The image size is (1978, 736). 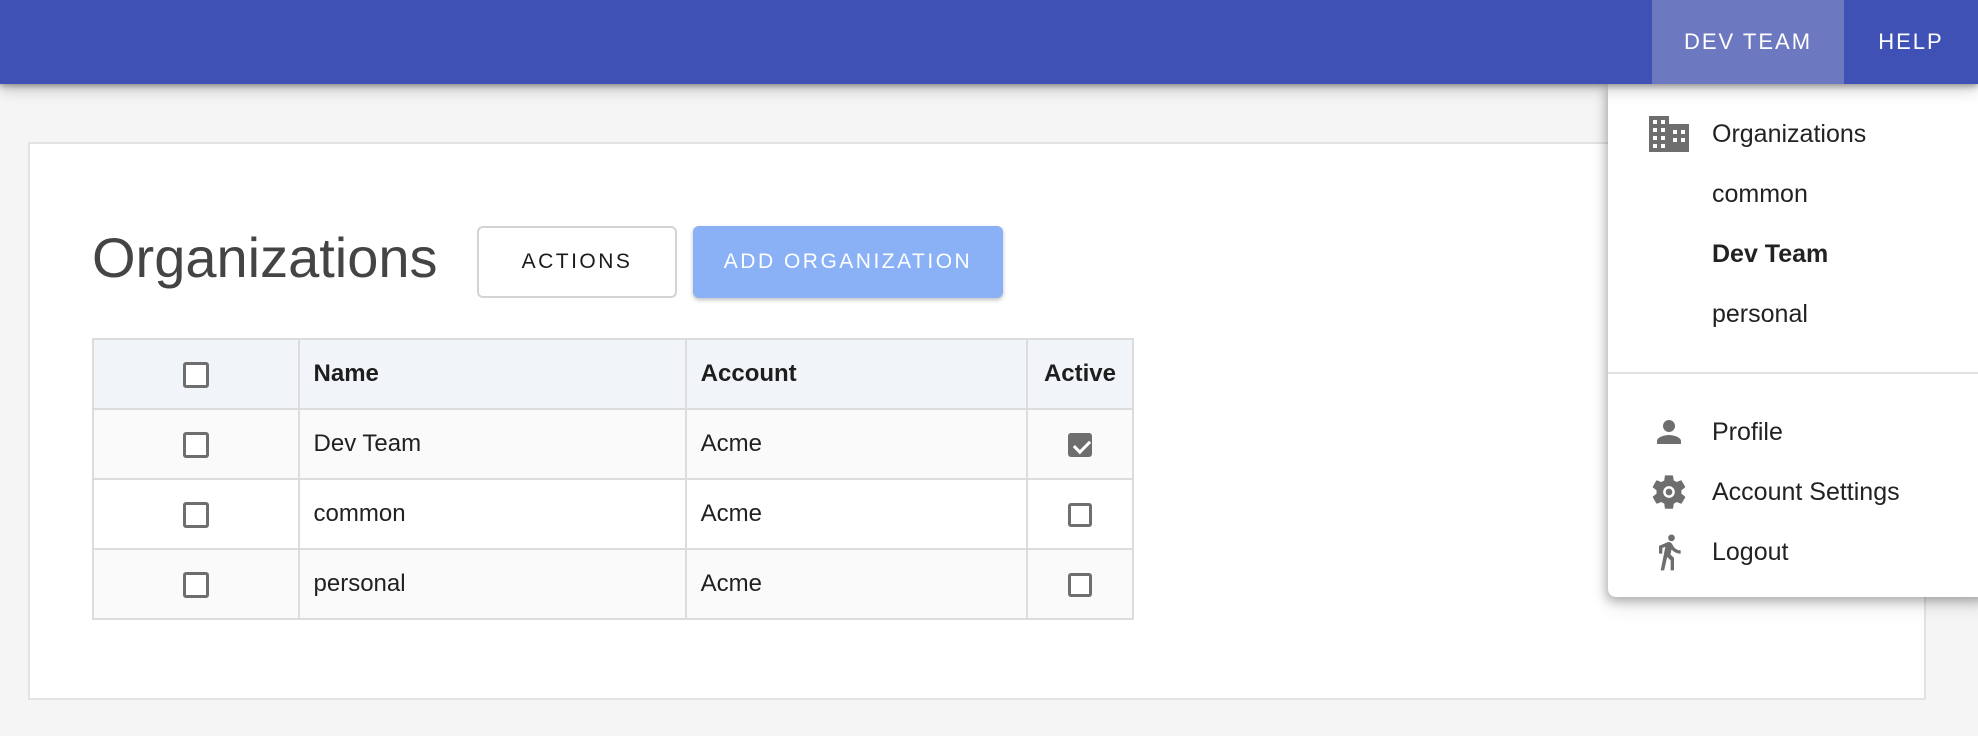 I want to click on cell-name: personal, so click(x=492, y=584).